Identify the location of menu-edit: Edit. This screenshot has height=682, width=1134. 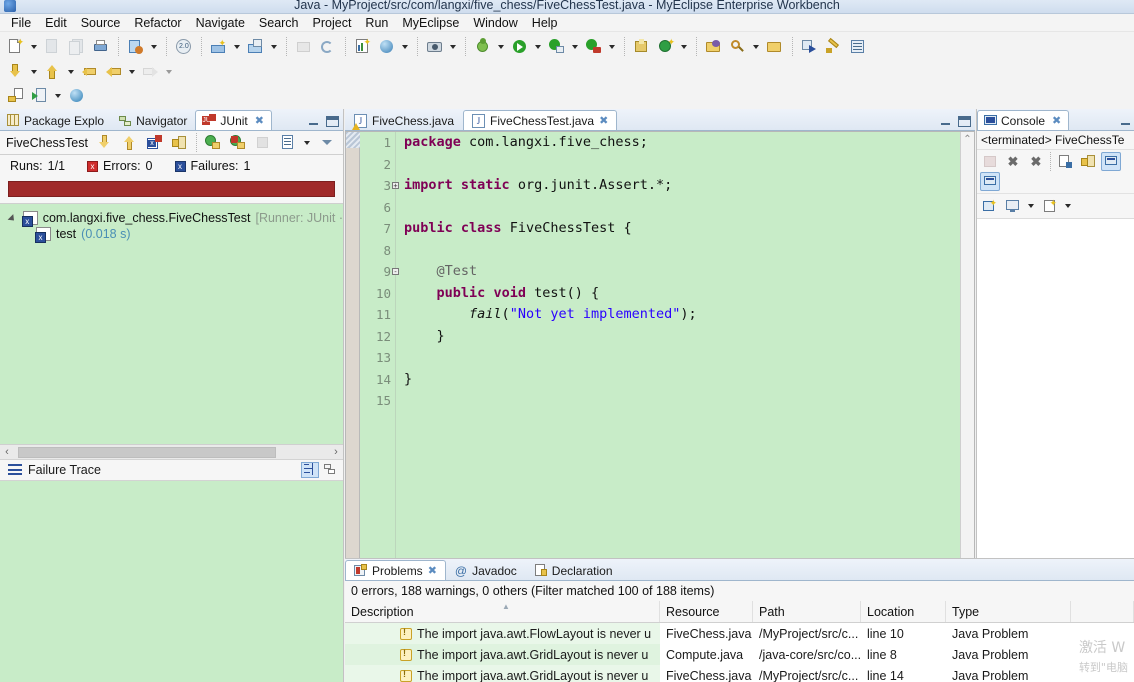
(56, 23).